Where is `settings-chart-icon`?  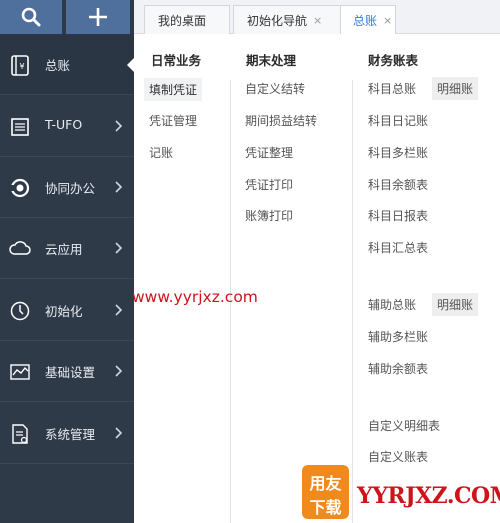 settings-chart-icon is located at coordinates (20, 372).